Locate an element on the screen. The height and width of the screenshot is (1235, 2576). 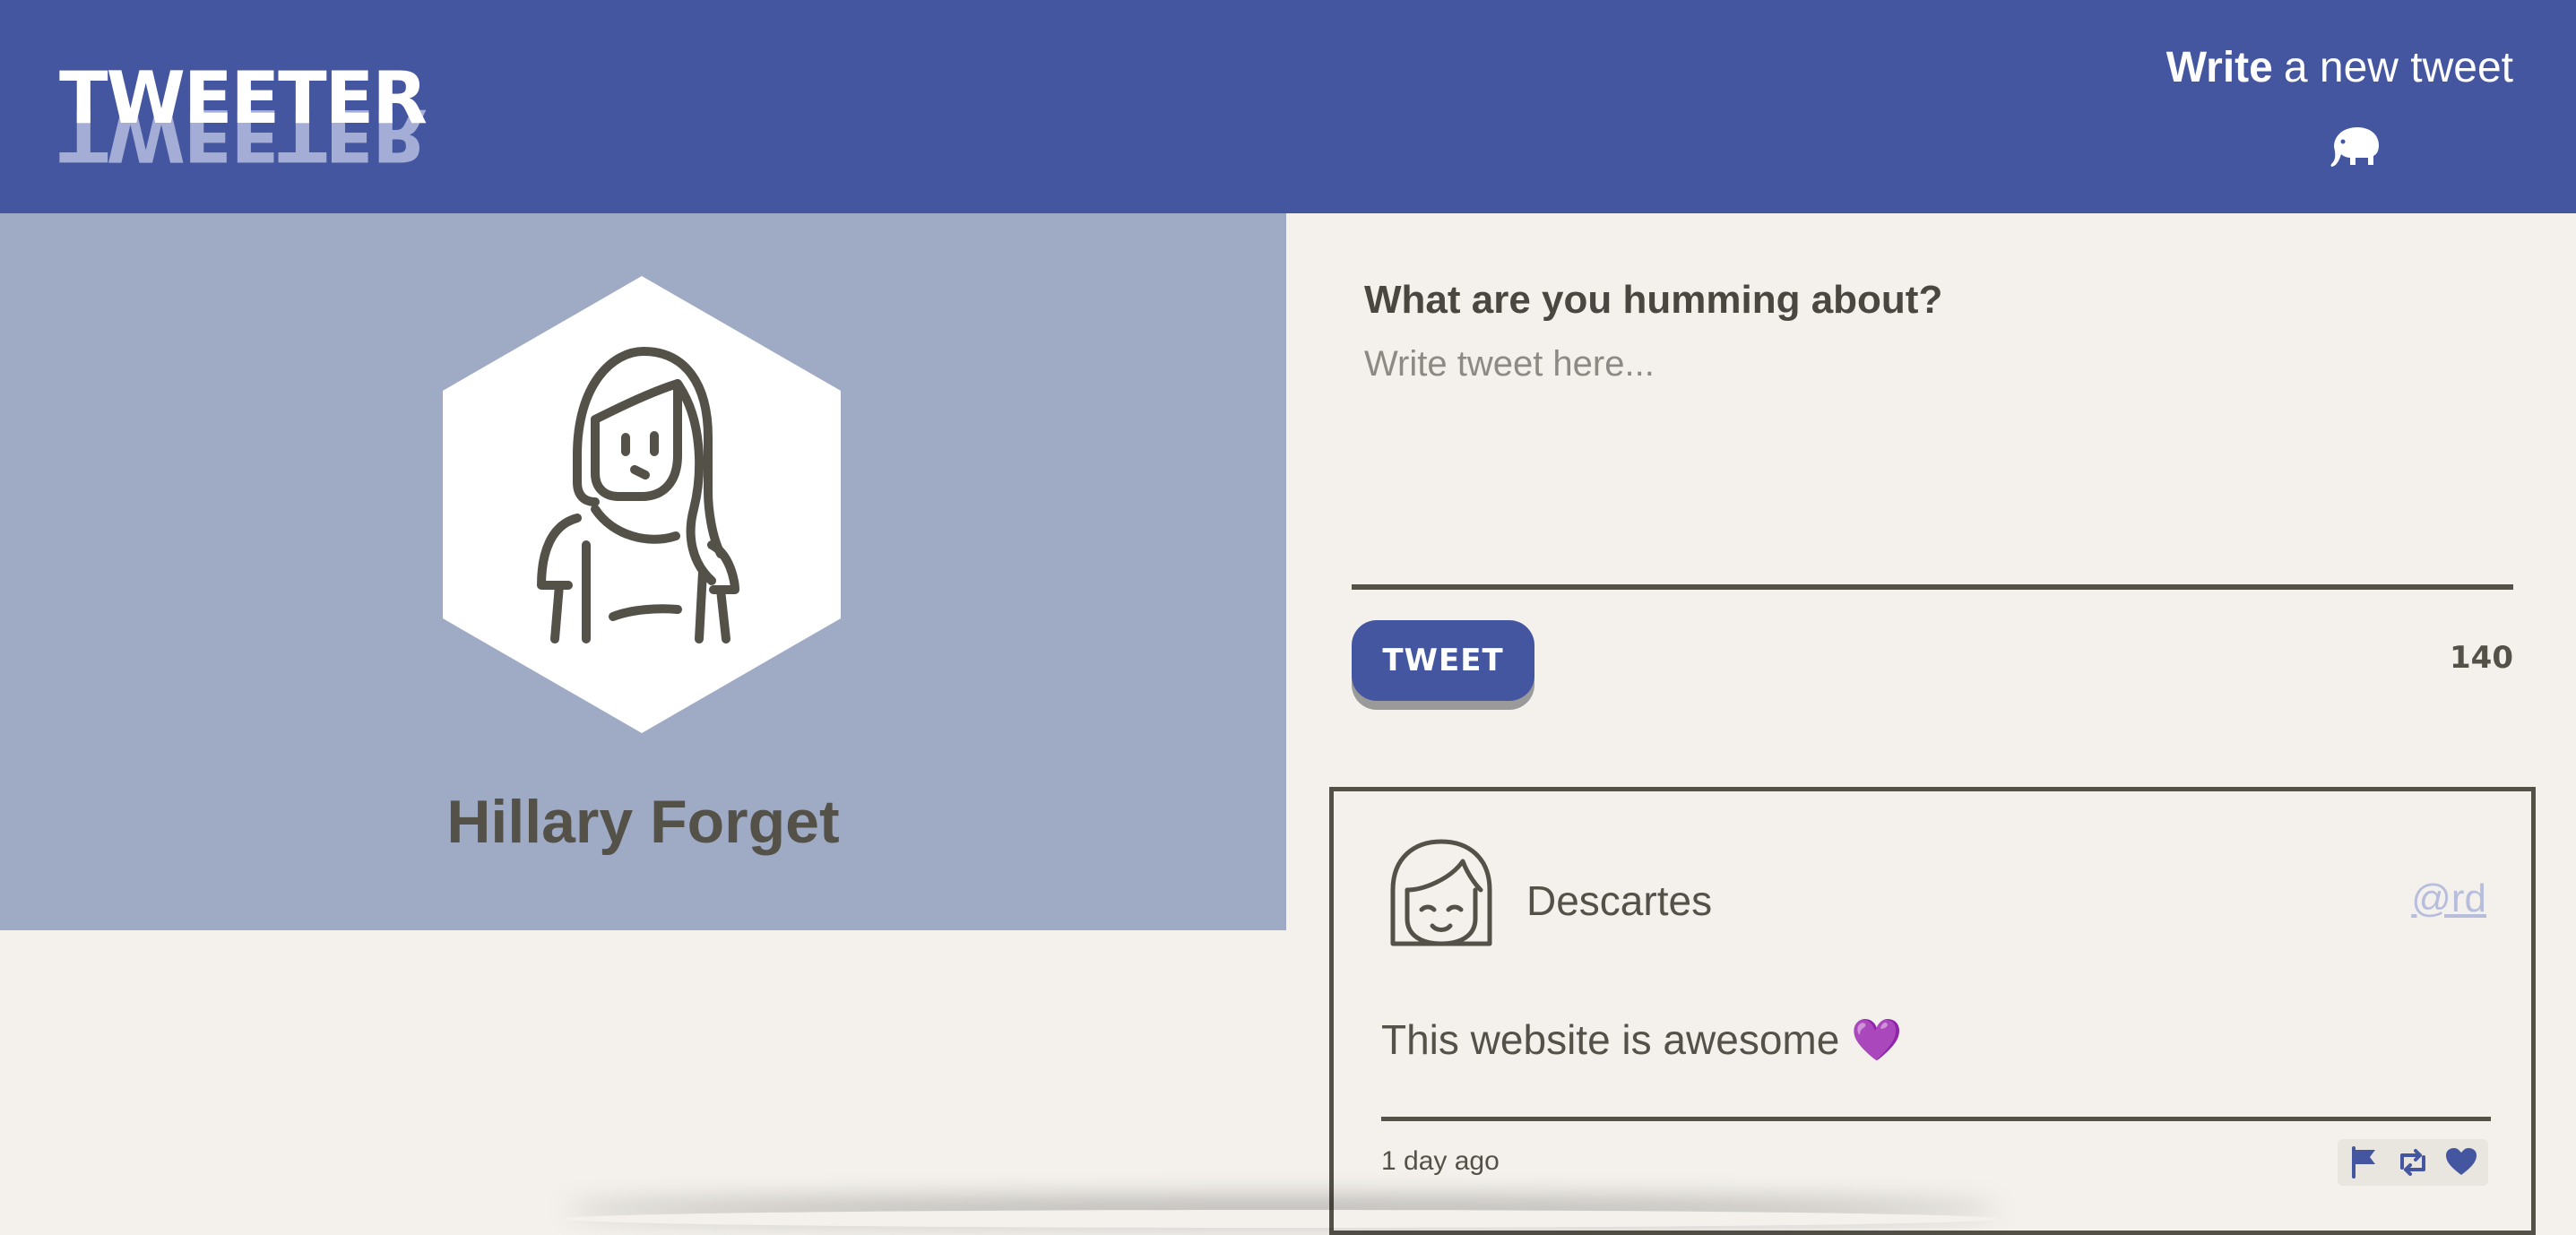
tweet-body: This website is awesome 💜 is located at coordinates (1642, 1039).